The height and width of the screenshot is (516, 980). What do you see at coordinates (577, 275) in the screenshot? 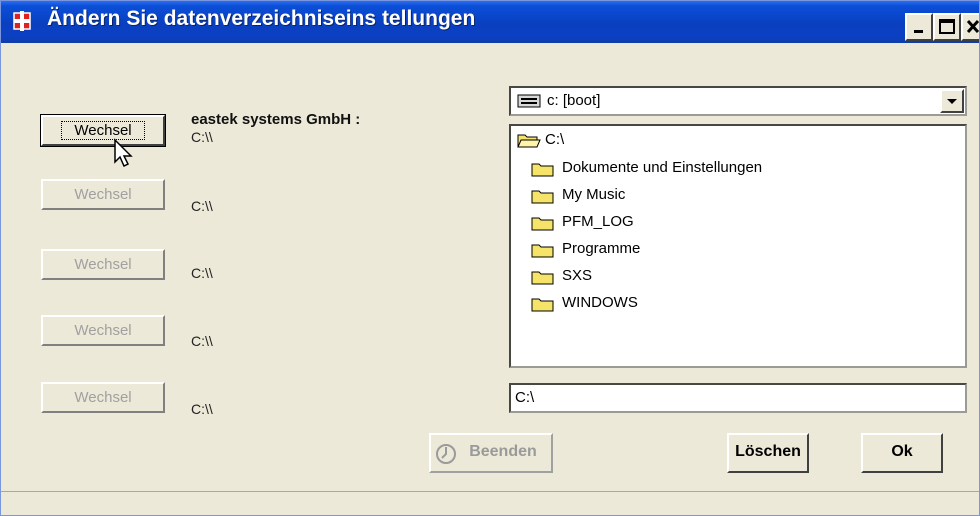
I see `folder-item-label: SXS` at bounding box center [577, 275].